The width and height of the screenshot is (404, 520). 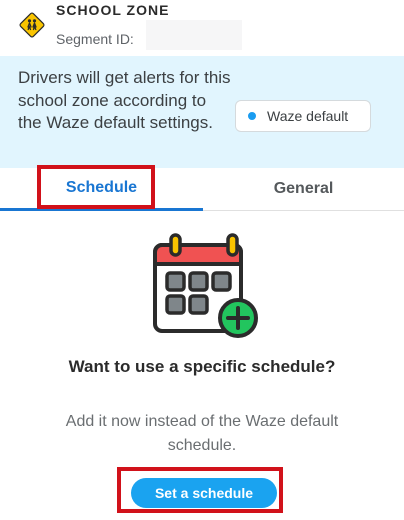 What do you see at coordinates (252, 116) in the screenshot?
I see `status-dot-icon` at bounding box center [252, 116].